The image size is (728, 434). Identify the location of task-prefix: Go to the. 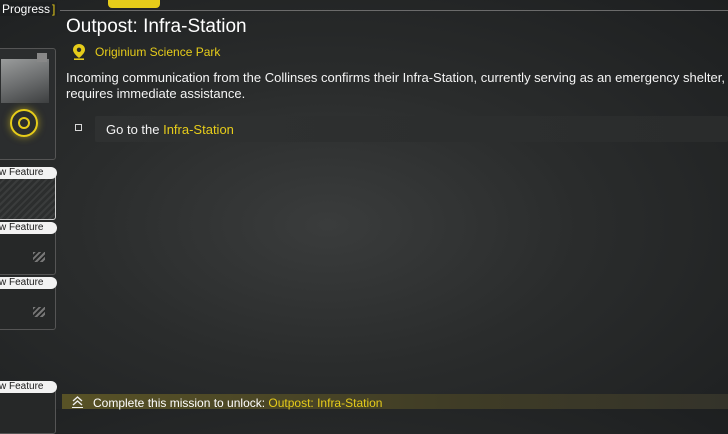
(135, 129).